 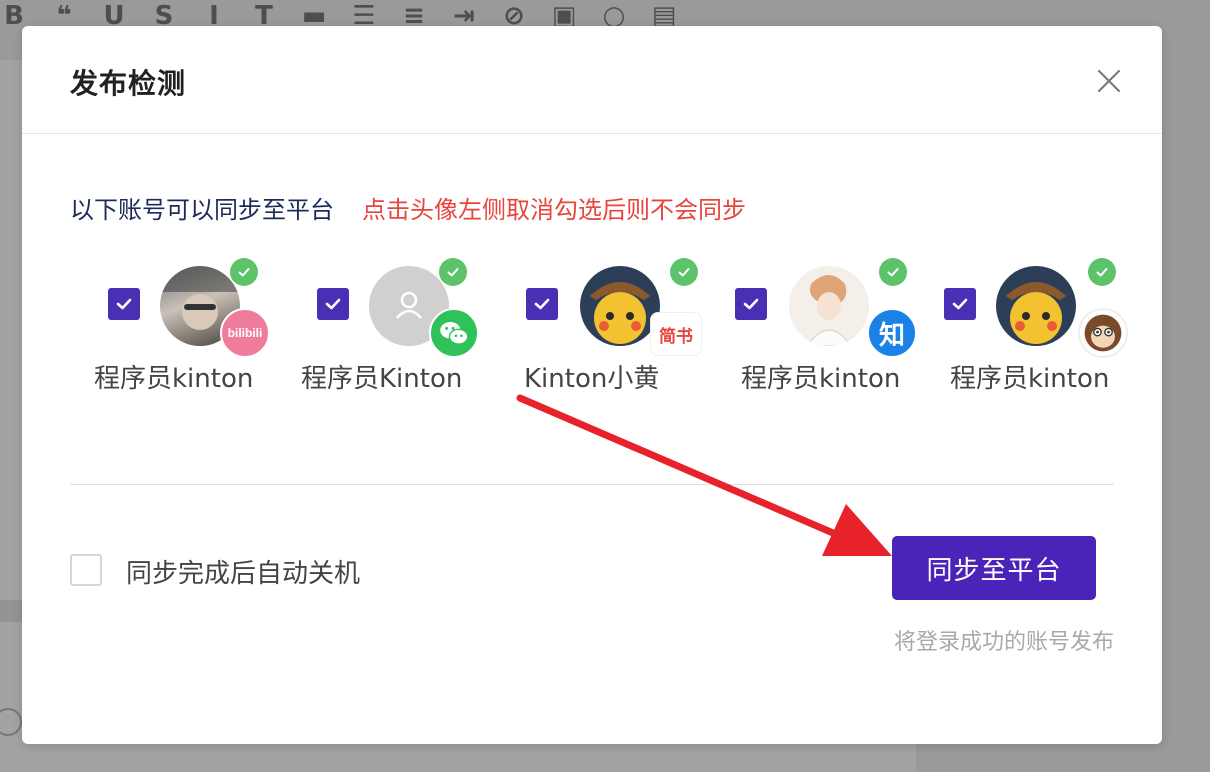 I want to click on info-line: 以下账号可以同步至平台 点击头像左侧取消勾选后则不会同步, so click(x=408, y=207).